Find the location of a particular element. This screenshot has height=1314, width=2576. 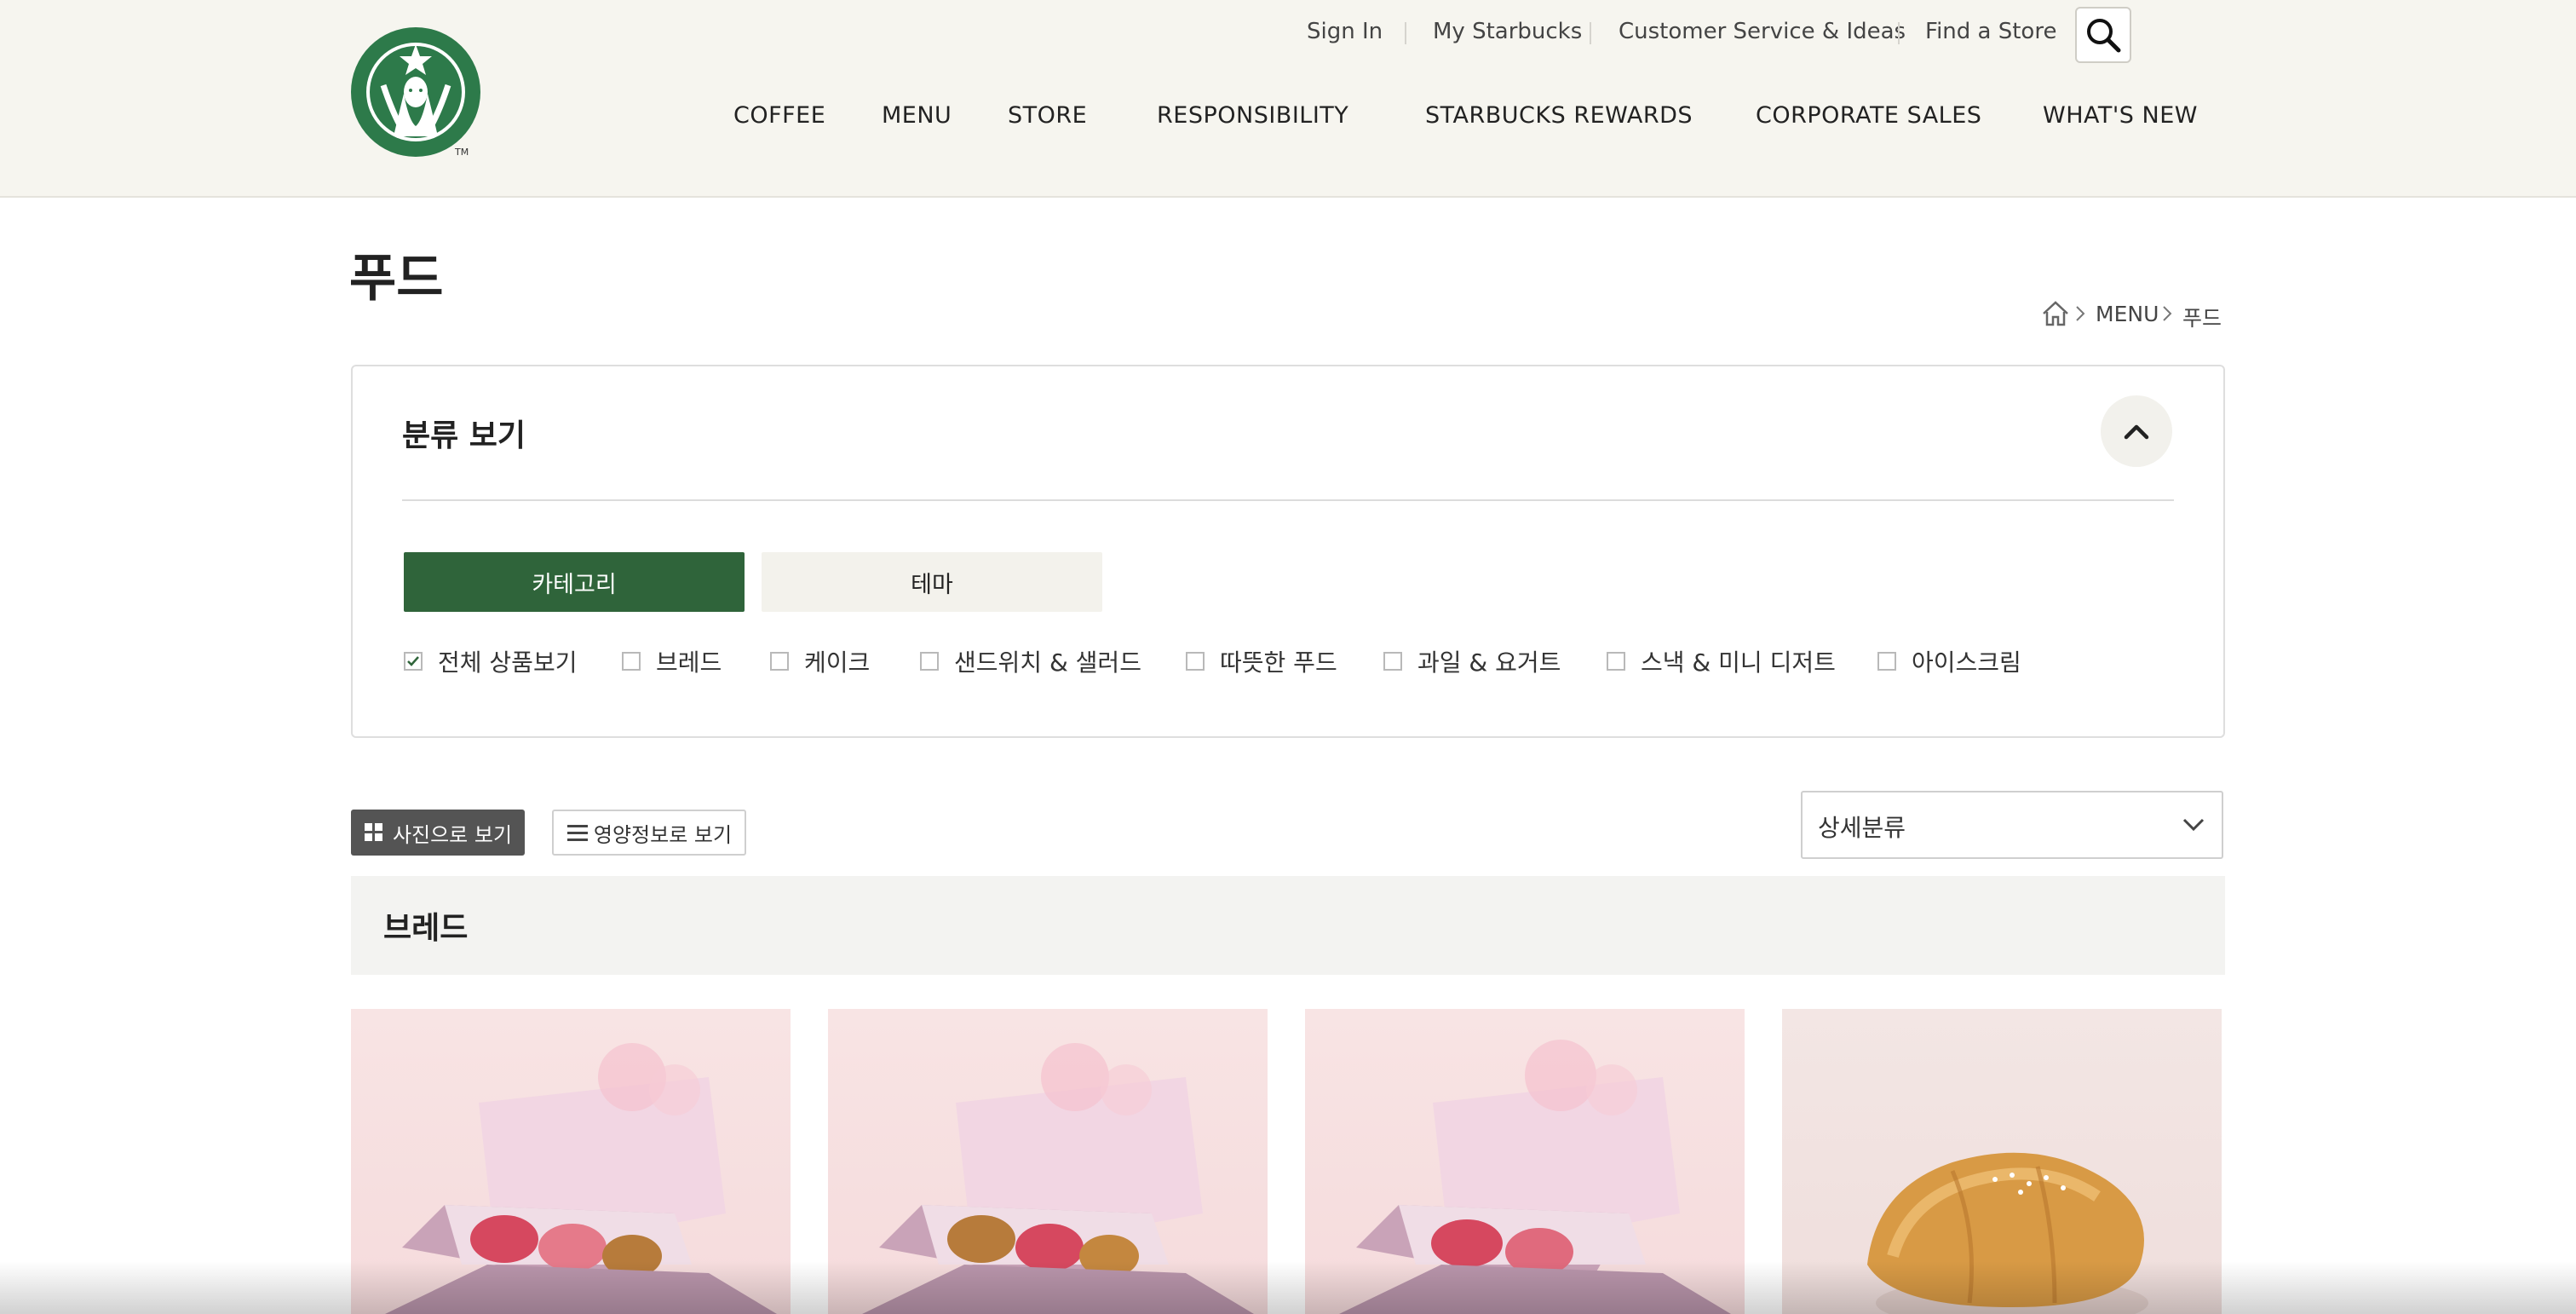

section-title: 브레드 is located at coordinates (426, 928).